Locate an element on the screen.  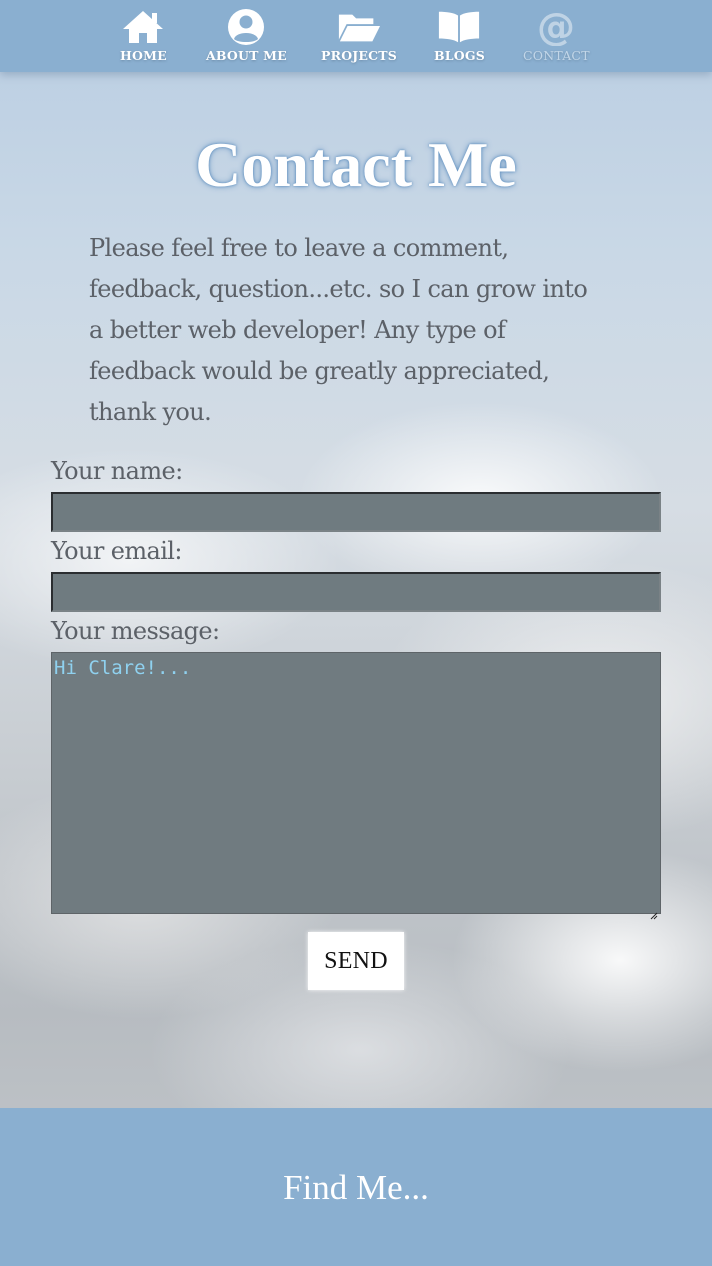
nav-contact-label: CONTACT is located at coordinates (556, 55).